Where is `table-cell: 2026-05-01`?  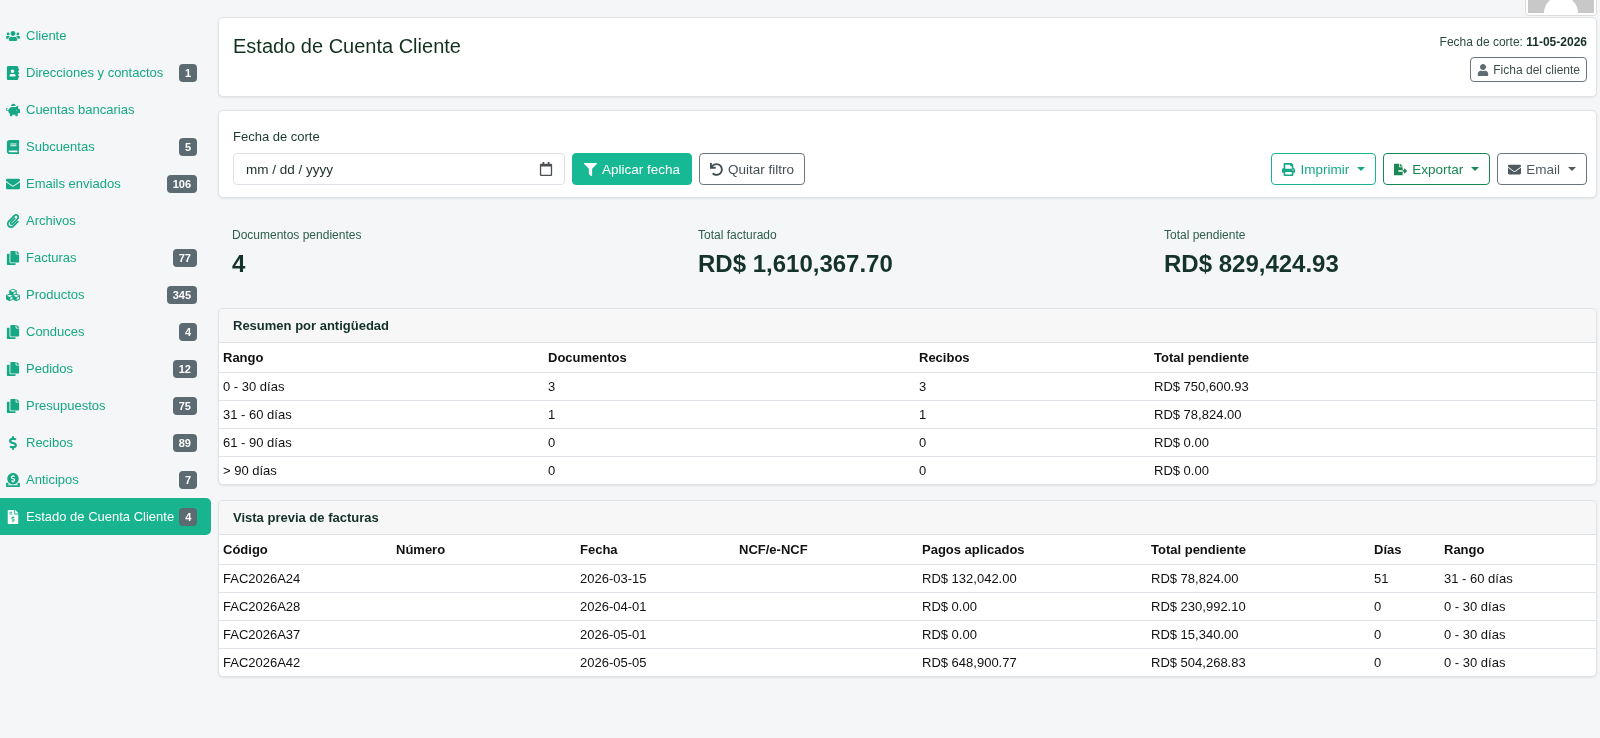 table-cell: 2026-05-01 is located at coordinates (655, 634).